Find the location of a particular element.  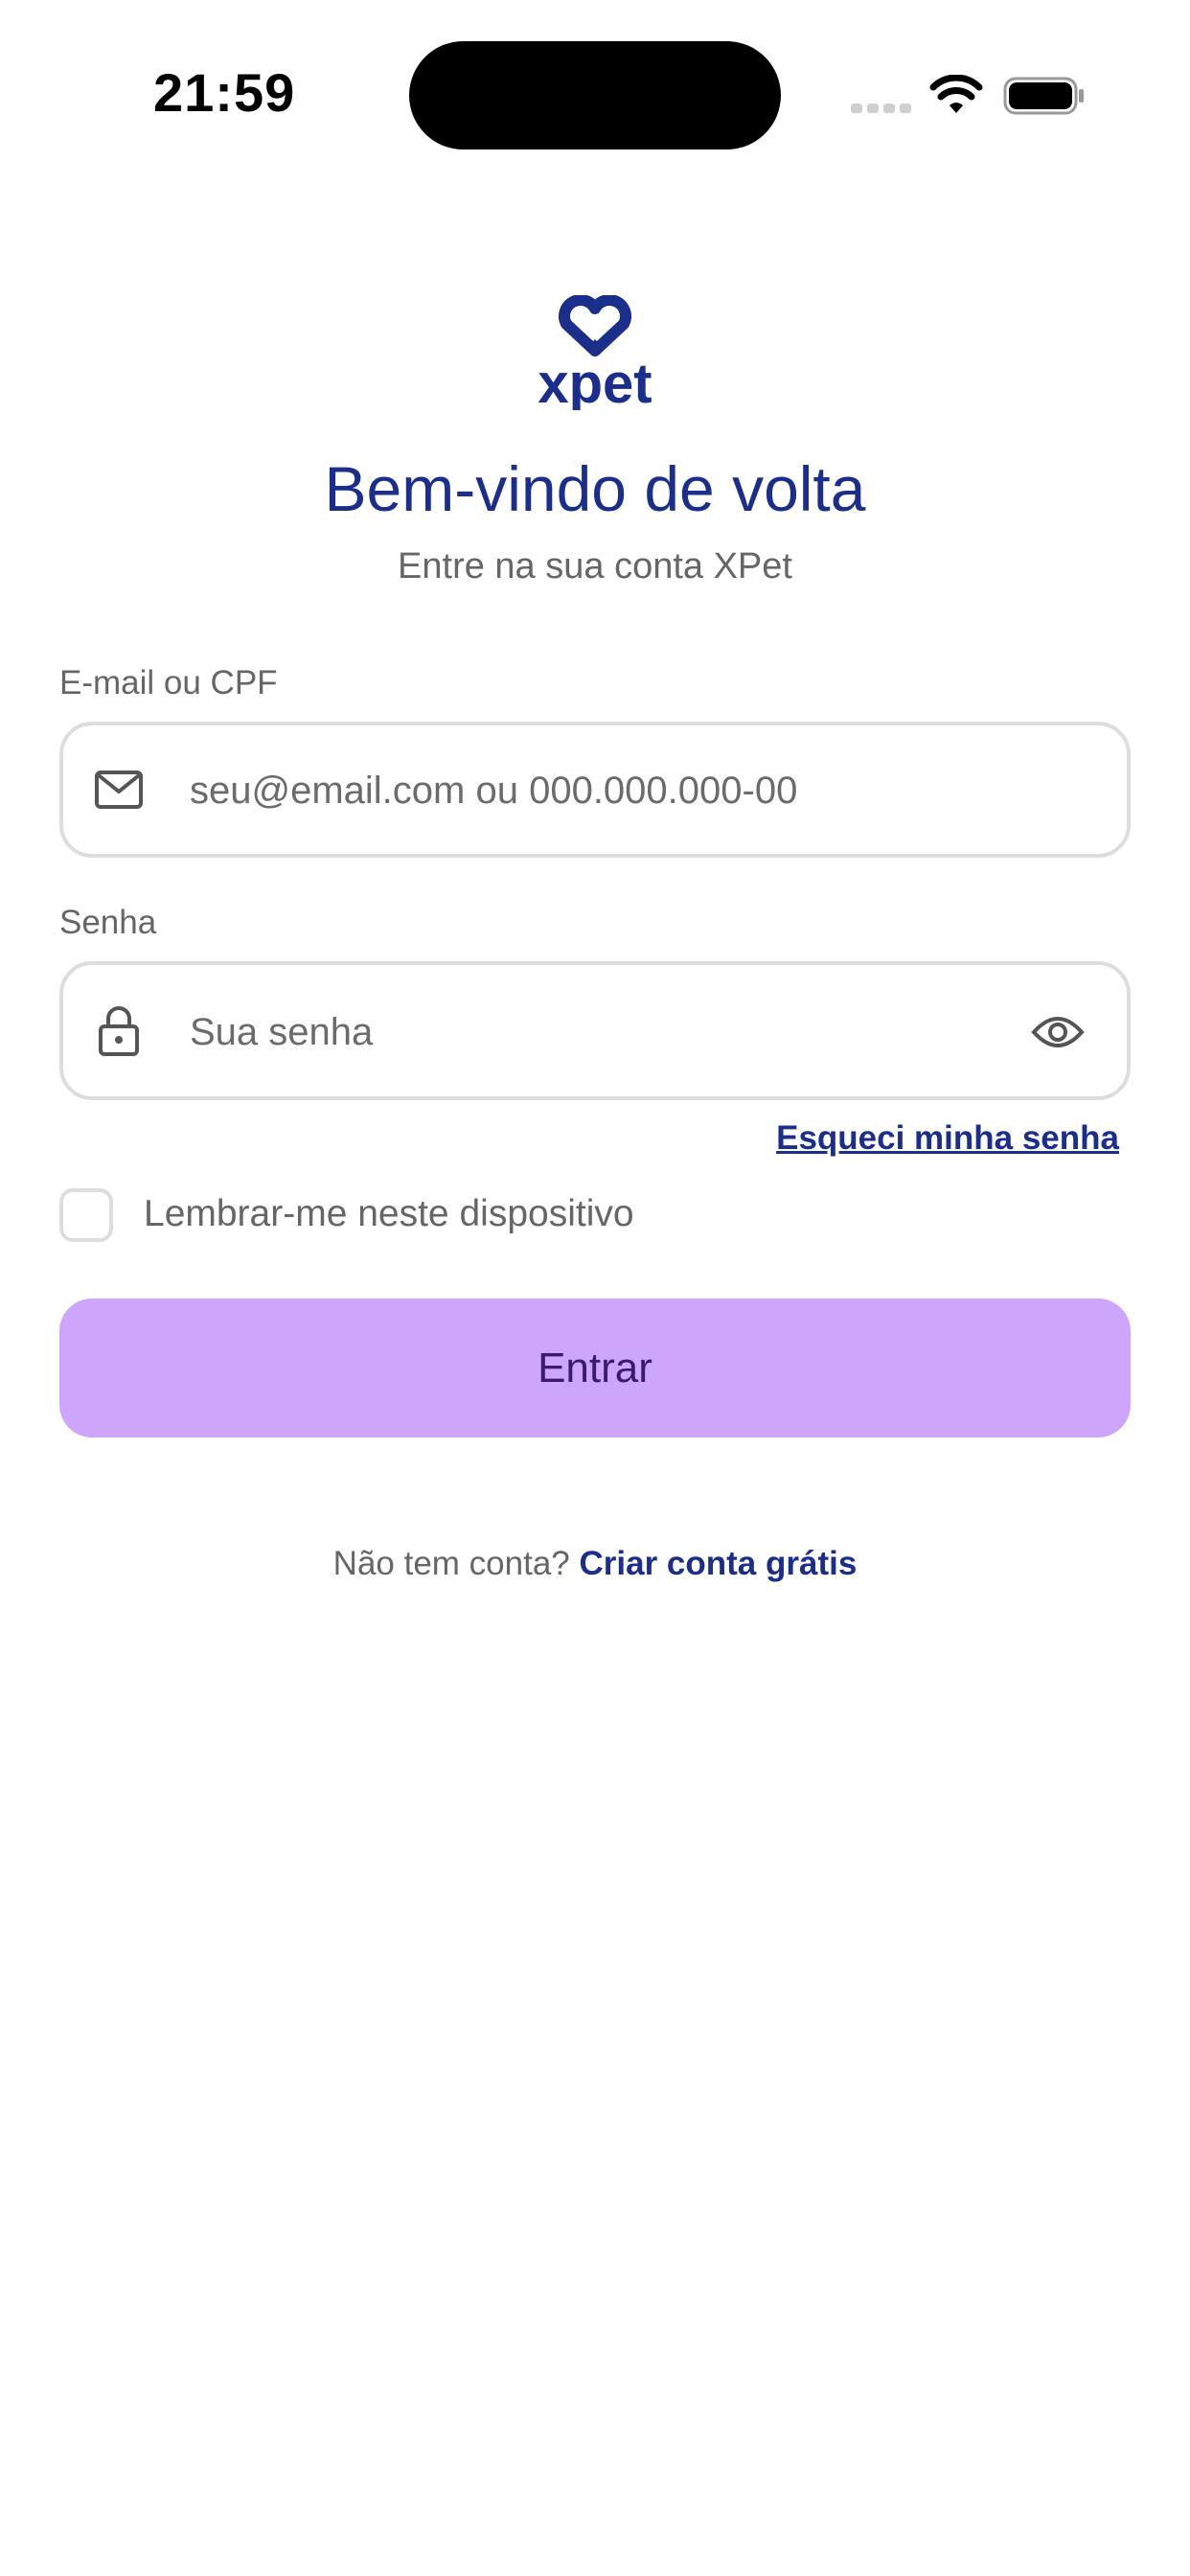

eye-icon is located at coordinates (1058, 1032).